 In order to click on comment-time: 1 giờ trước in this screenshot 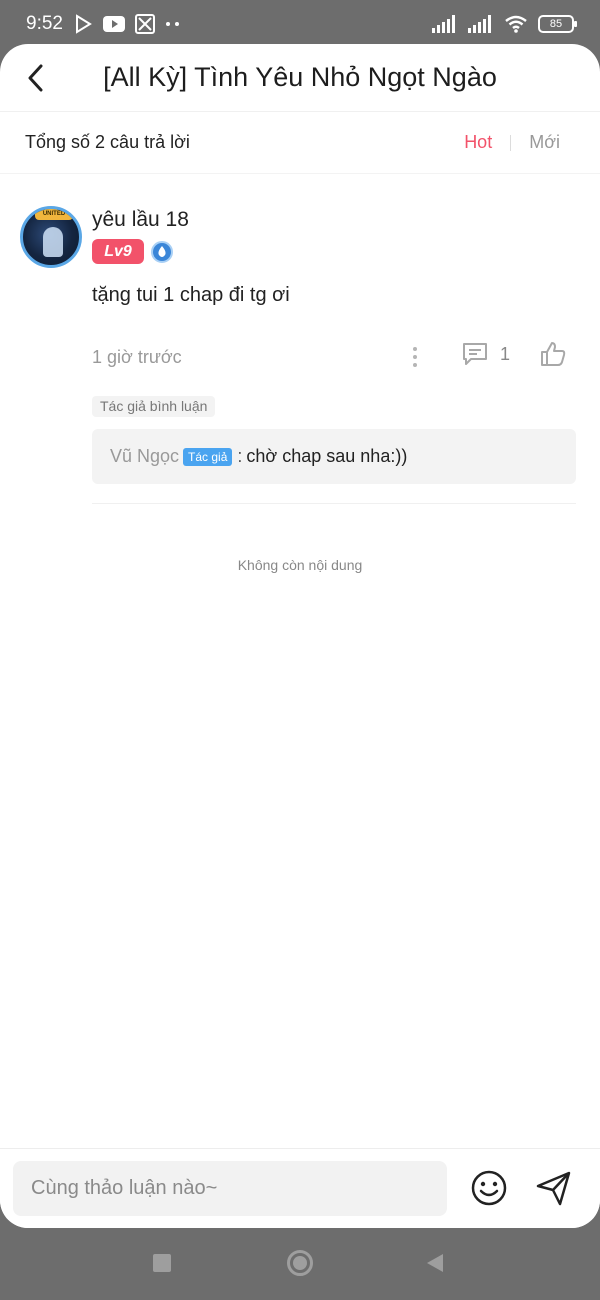, I will do `click(137, 357)`.